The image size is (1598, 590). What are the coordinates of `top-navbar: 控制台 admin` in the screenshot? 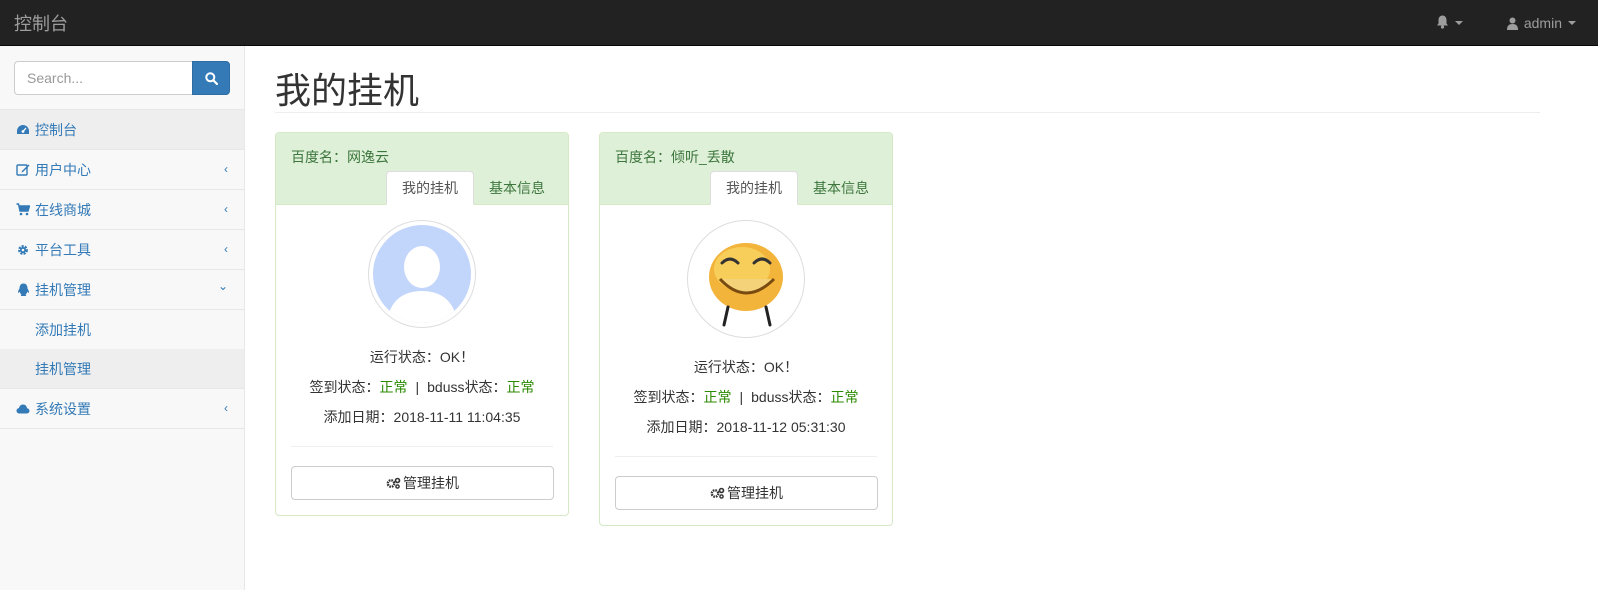 It's located at (799, 23).